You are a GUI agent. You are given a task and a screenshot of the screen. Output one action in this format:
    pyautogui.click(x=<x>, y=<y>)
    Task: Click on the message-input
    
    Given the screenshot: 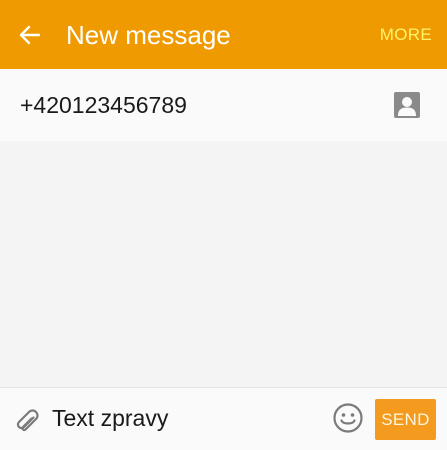 What is the action you would take?
    pyautogui.click(x=187, y=418)
    